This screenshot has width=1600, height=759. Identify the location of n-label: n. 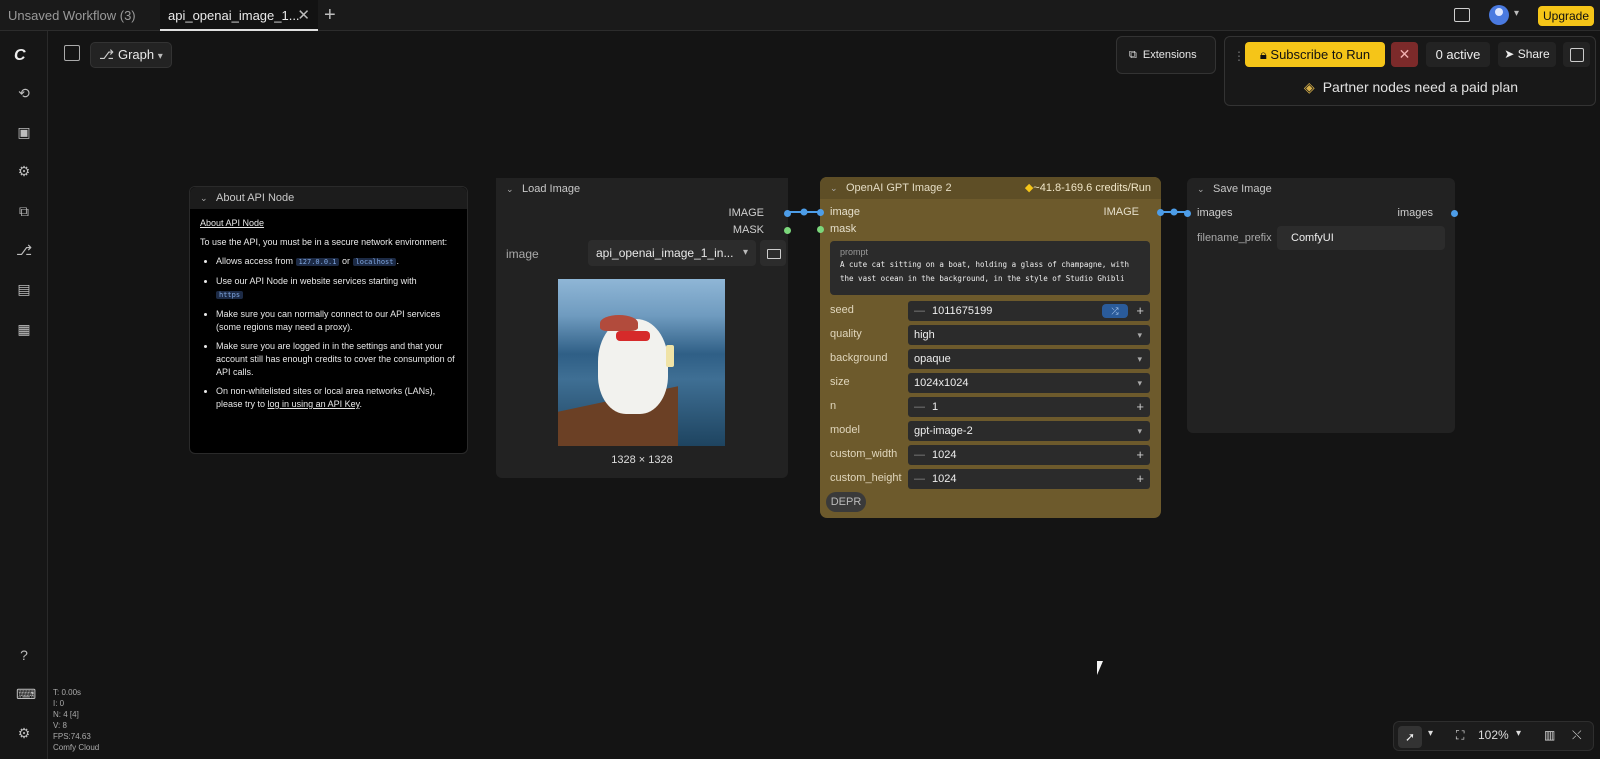
(833, 406).